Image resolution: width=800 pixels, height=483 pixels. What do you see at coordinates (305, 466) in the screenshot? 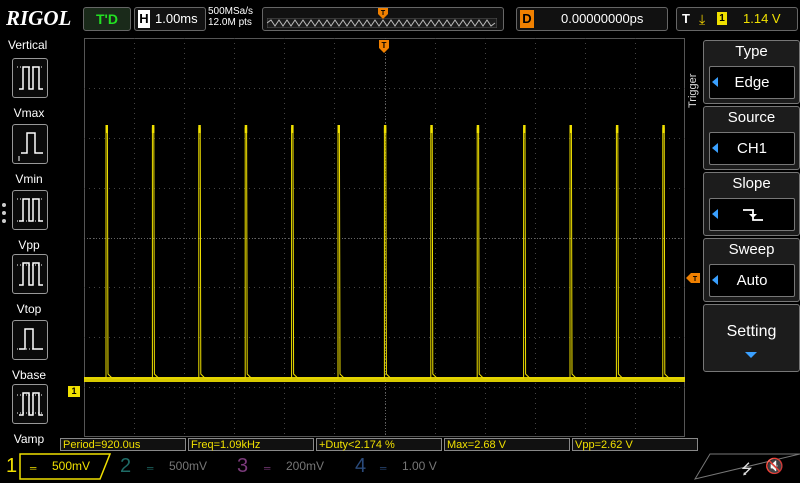
I see `channel-3-scale: 200mV` at bounding box center [305, 466].